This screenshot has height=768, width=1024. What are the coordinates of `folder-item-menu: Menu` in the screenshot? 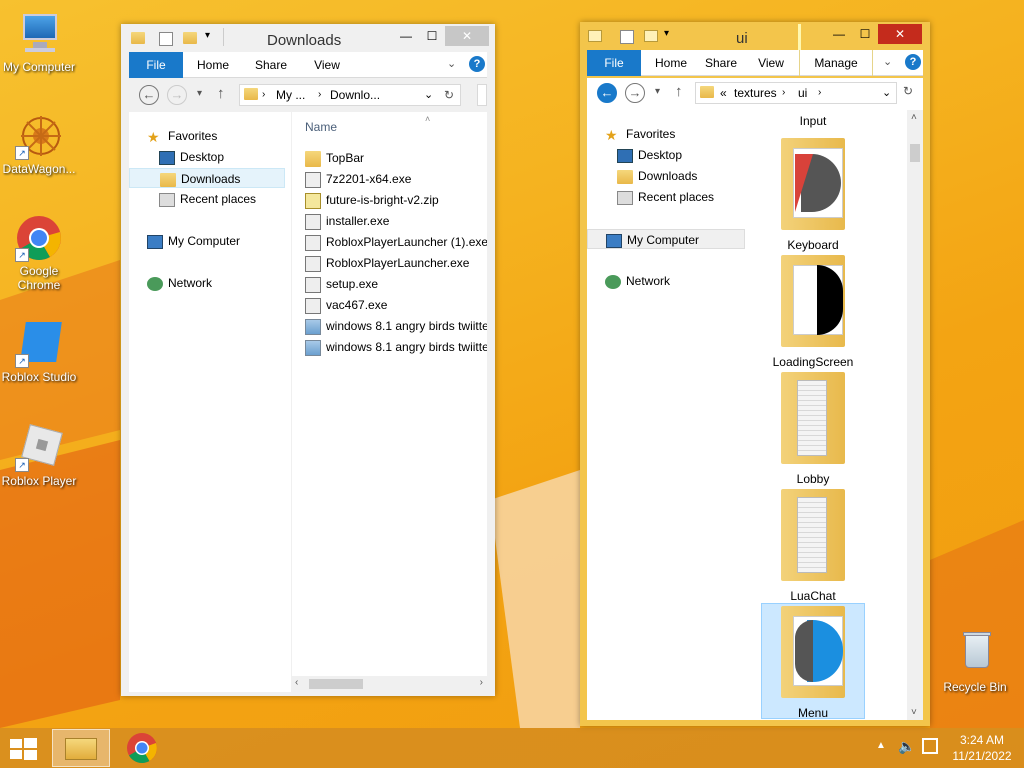 It's located at (813, 661).